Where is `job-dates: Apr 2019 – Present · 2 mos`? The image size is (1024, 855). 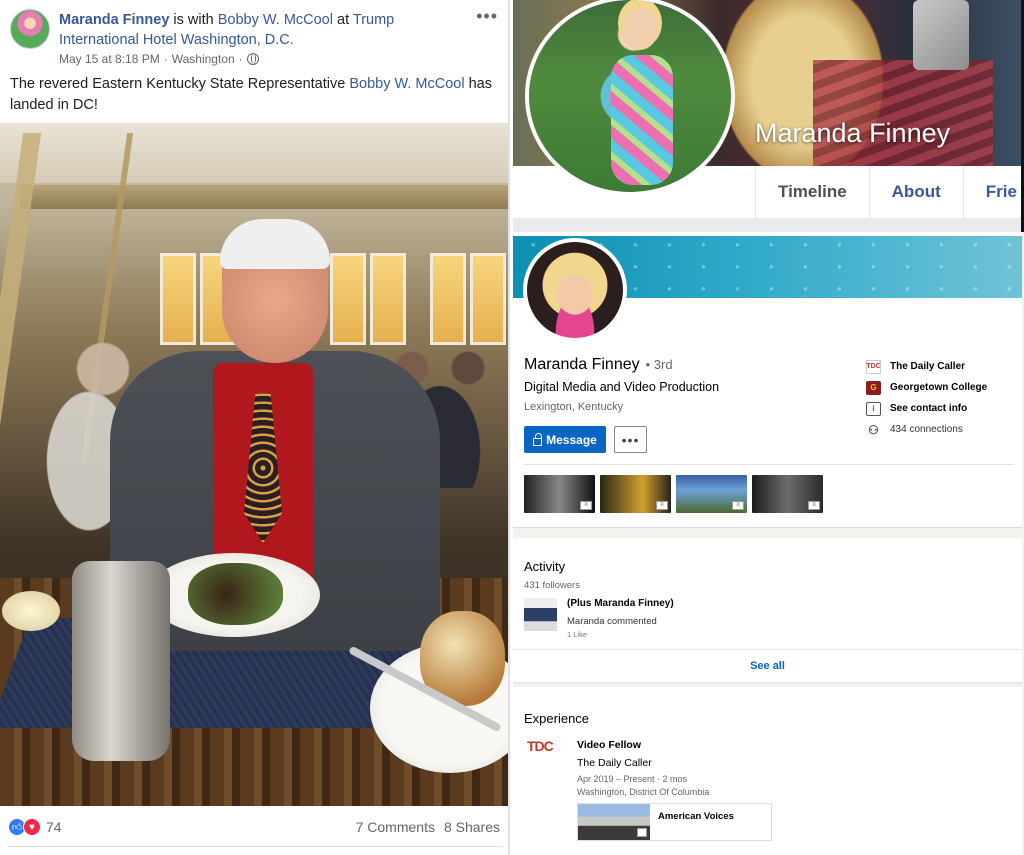
job-dates: Apr 2019 – Present · 2 mos is located at coordinates (632, 779).